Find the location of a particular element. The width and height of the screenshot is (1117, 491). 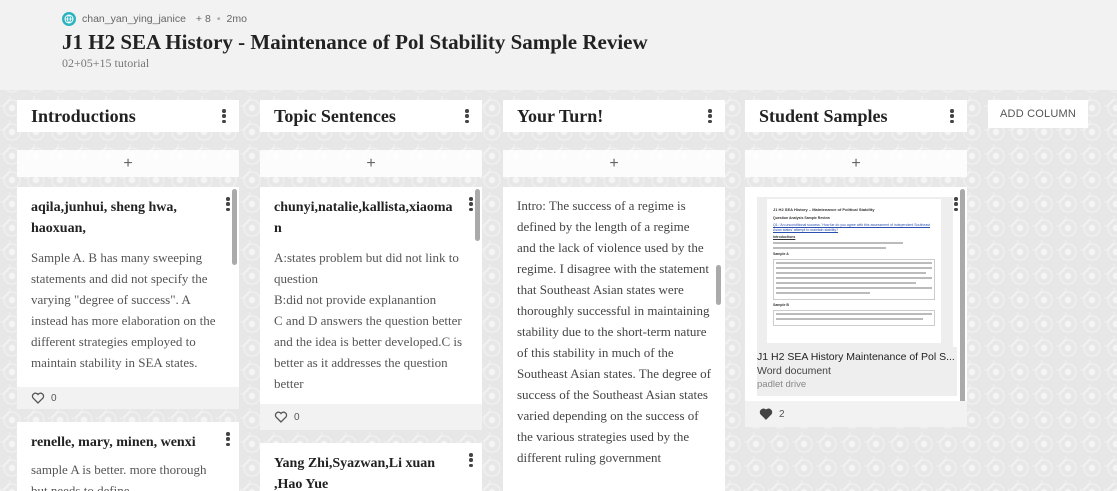

add-column-button: ADD COLUMN is located at coordinates (1038, 114).